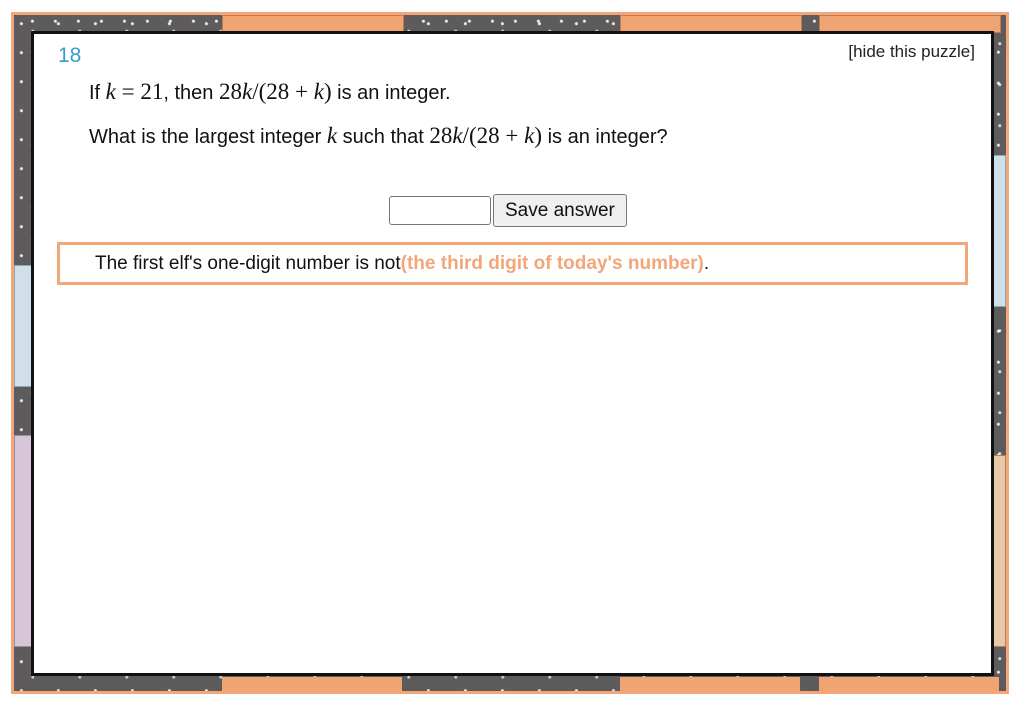 The image size is (1024, 707). I want to click on save-answer-button: Save answer, so click(560, 210).